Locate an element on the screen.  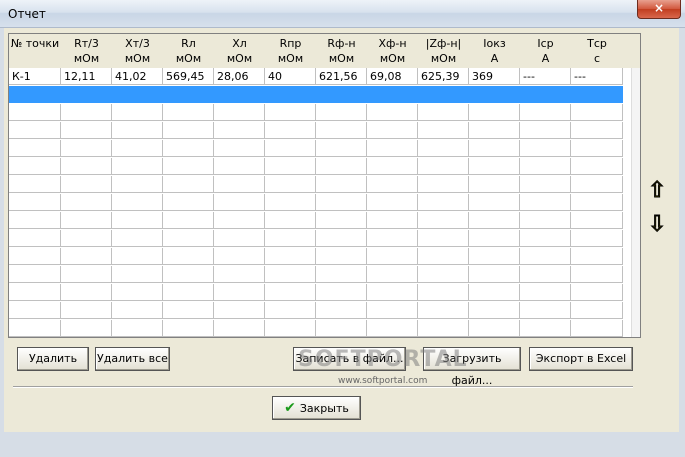
column-header: Xл мОм is located at coordinates (239, 51).